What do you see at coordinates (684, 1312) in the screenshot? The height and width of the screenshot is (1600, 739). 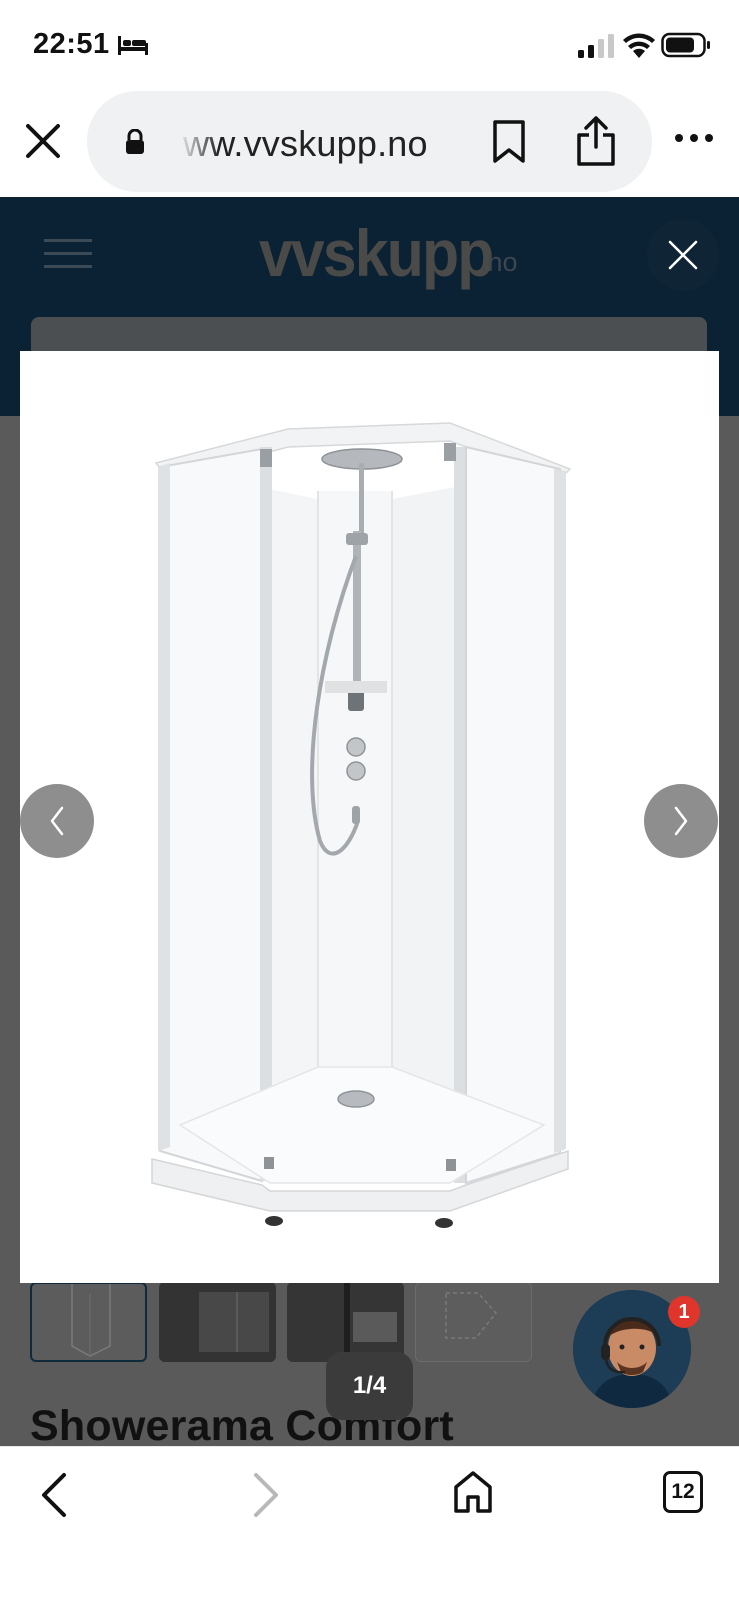 I see `chat-notification-badge: 1` at bounding box center [684, 1312].